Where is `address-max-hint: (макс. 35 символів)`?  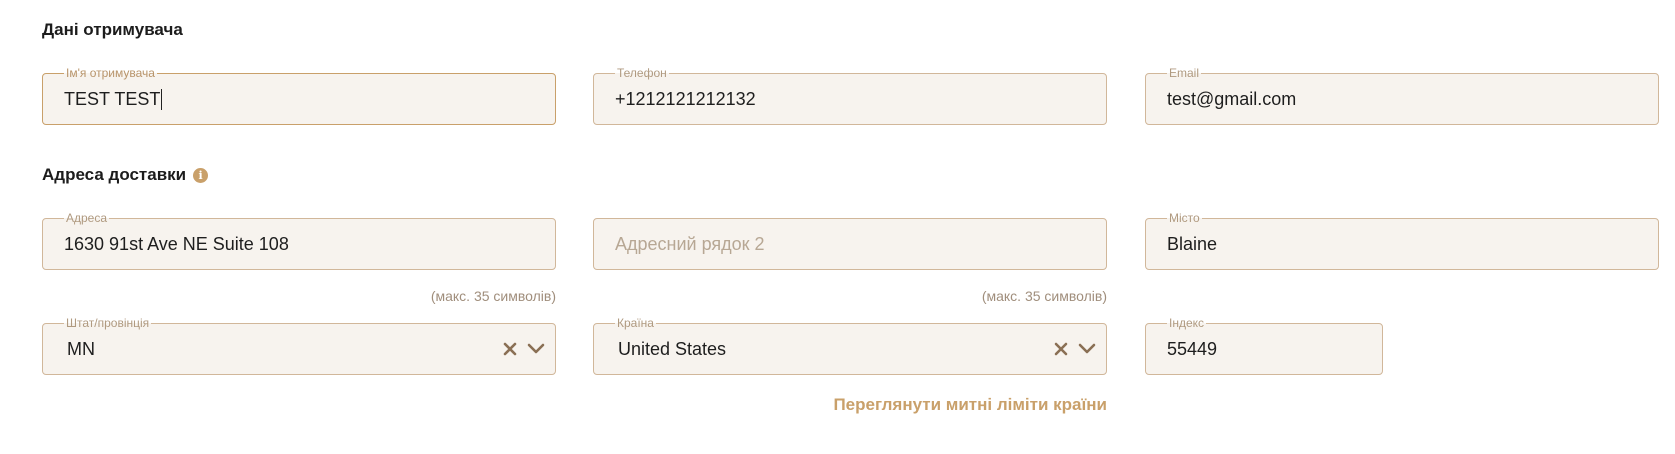 address-max-hint: (макс. 35 символів) is located at coordinates (493, 296).